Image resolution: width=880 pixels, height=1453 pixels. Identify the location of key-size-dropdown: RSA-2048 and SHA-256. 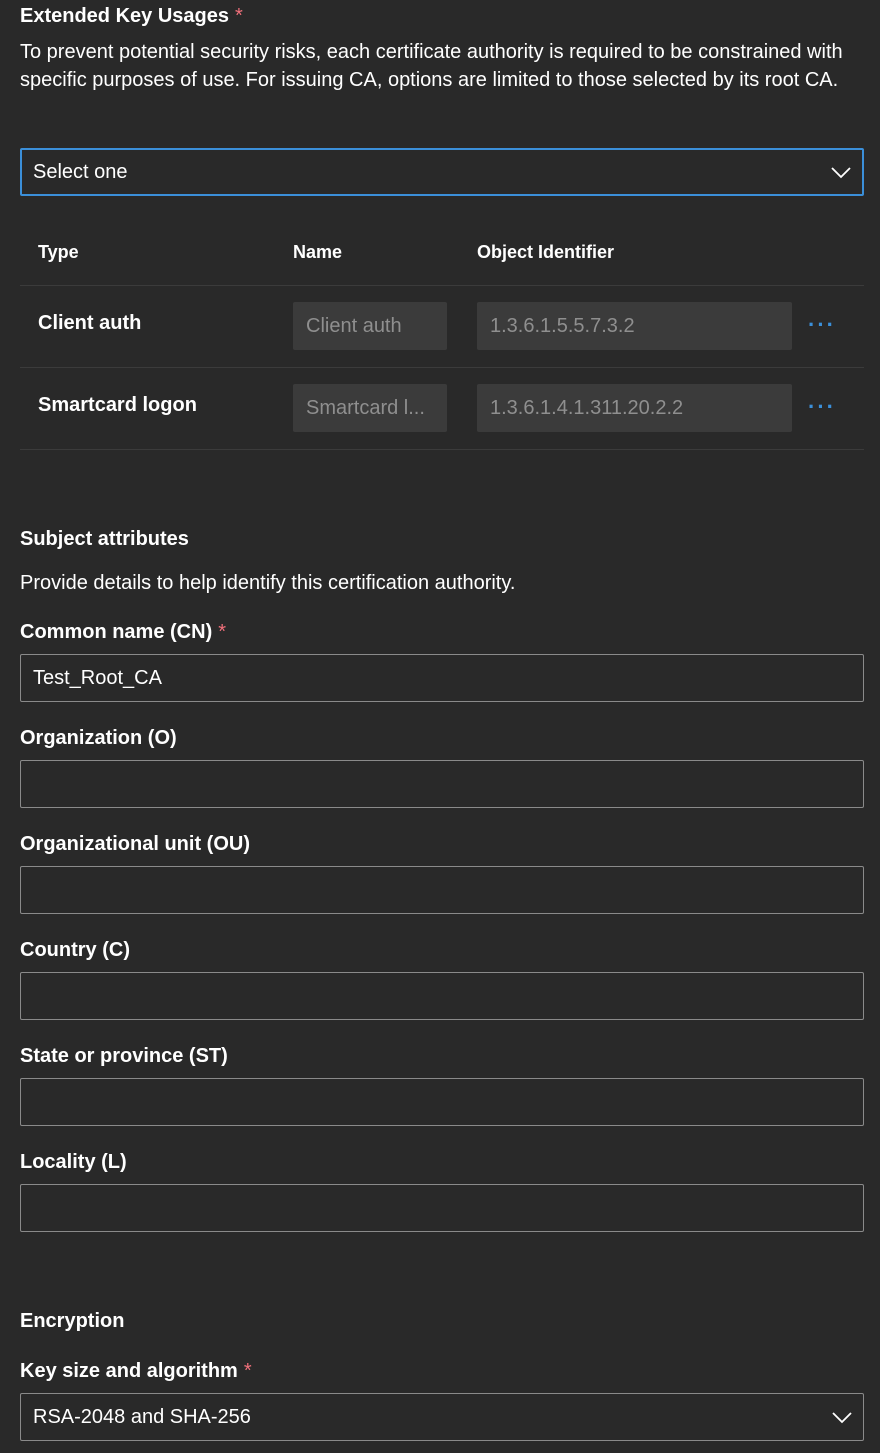
(442, 1417).